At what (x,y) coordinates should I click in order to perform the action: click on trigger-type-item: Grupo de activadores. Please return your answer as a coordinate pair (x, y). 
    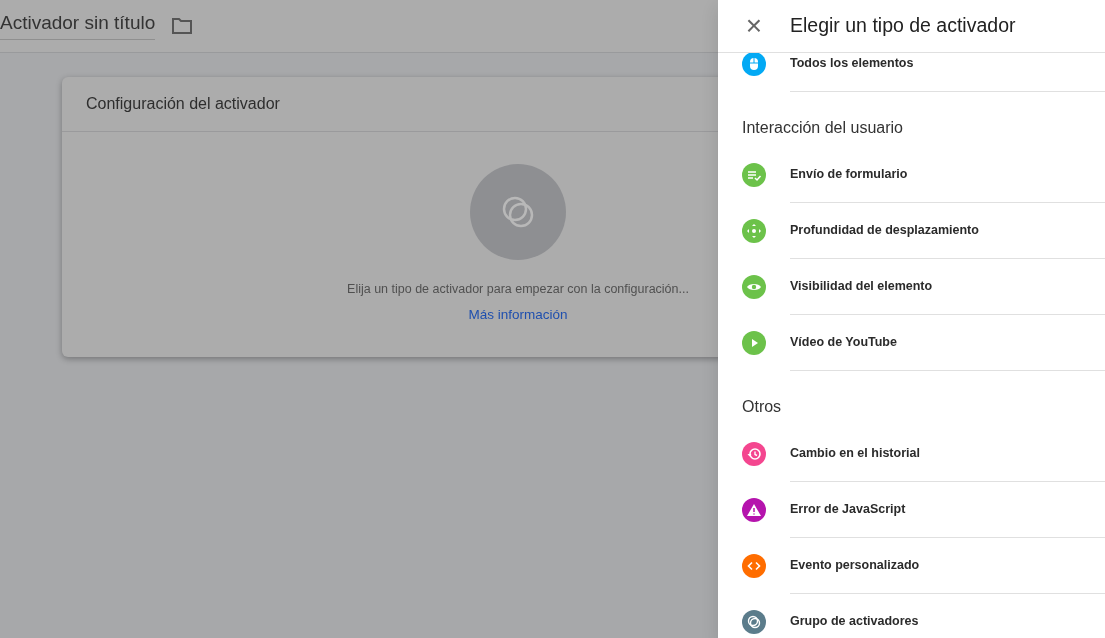
    Looking at the image, I should click on (911, 616).